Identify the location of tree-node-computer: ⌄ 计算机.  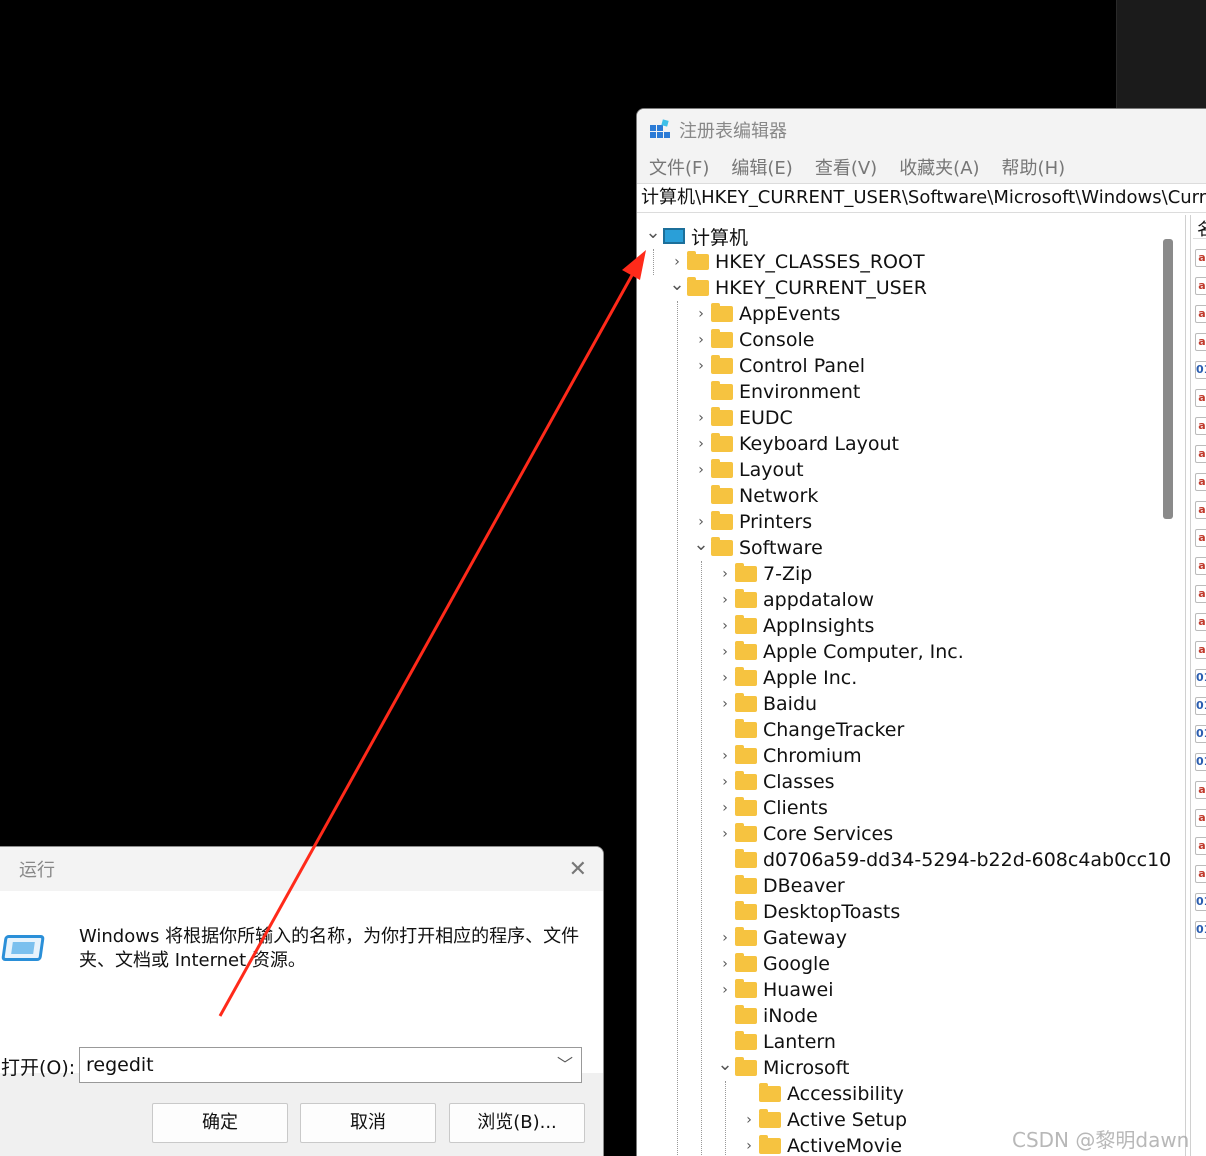
(695, 235).